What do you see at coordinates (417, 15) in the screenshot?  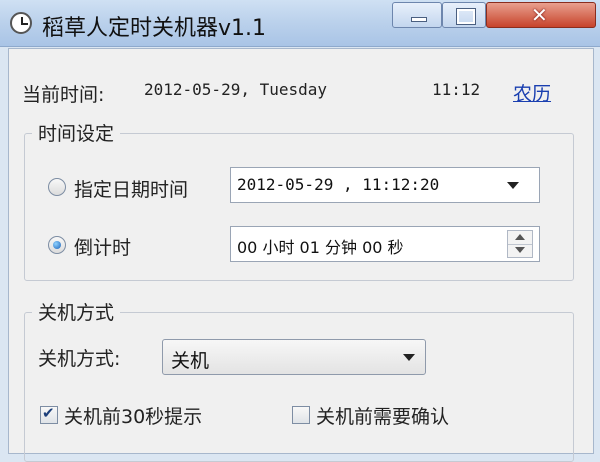 I see `minimize-button` at bounding box center [417, 15].